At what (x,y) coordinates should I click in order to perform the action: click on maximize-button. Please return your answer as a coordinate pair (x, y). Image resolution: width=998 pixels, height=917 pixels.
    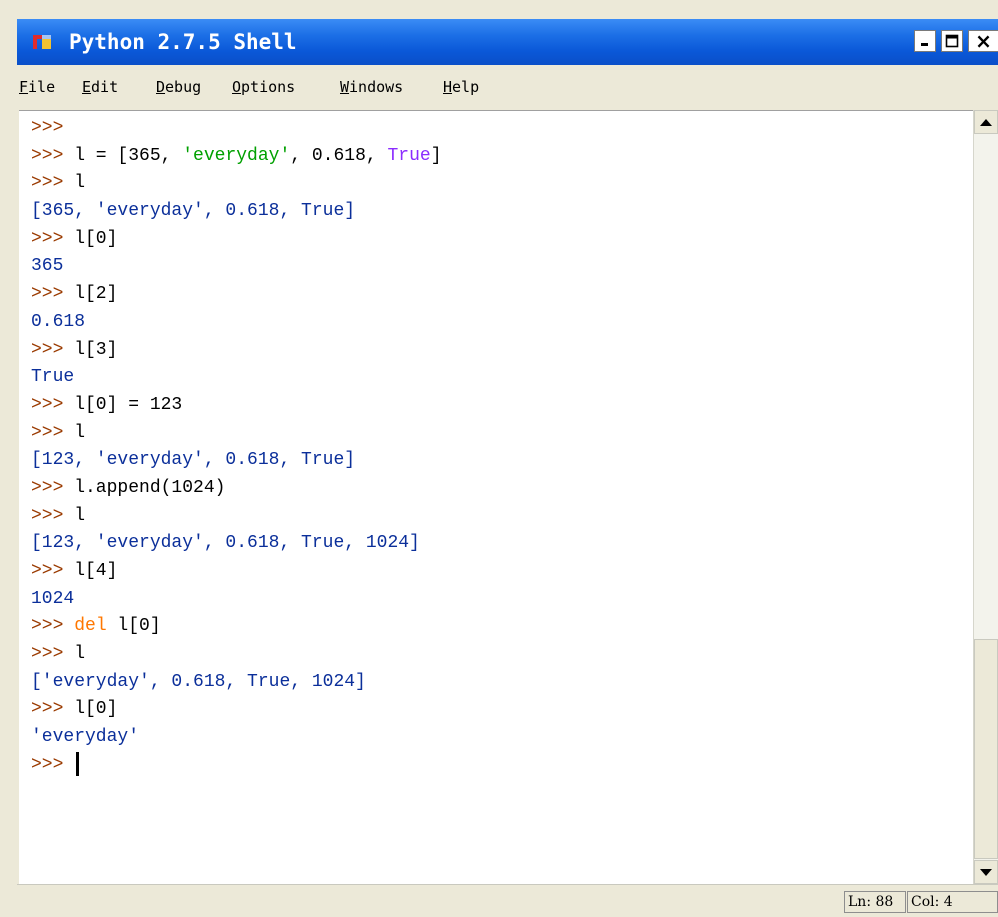
    Looking at the image, I should click on (952, 41).